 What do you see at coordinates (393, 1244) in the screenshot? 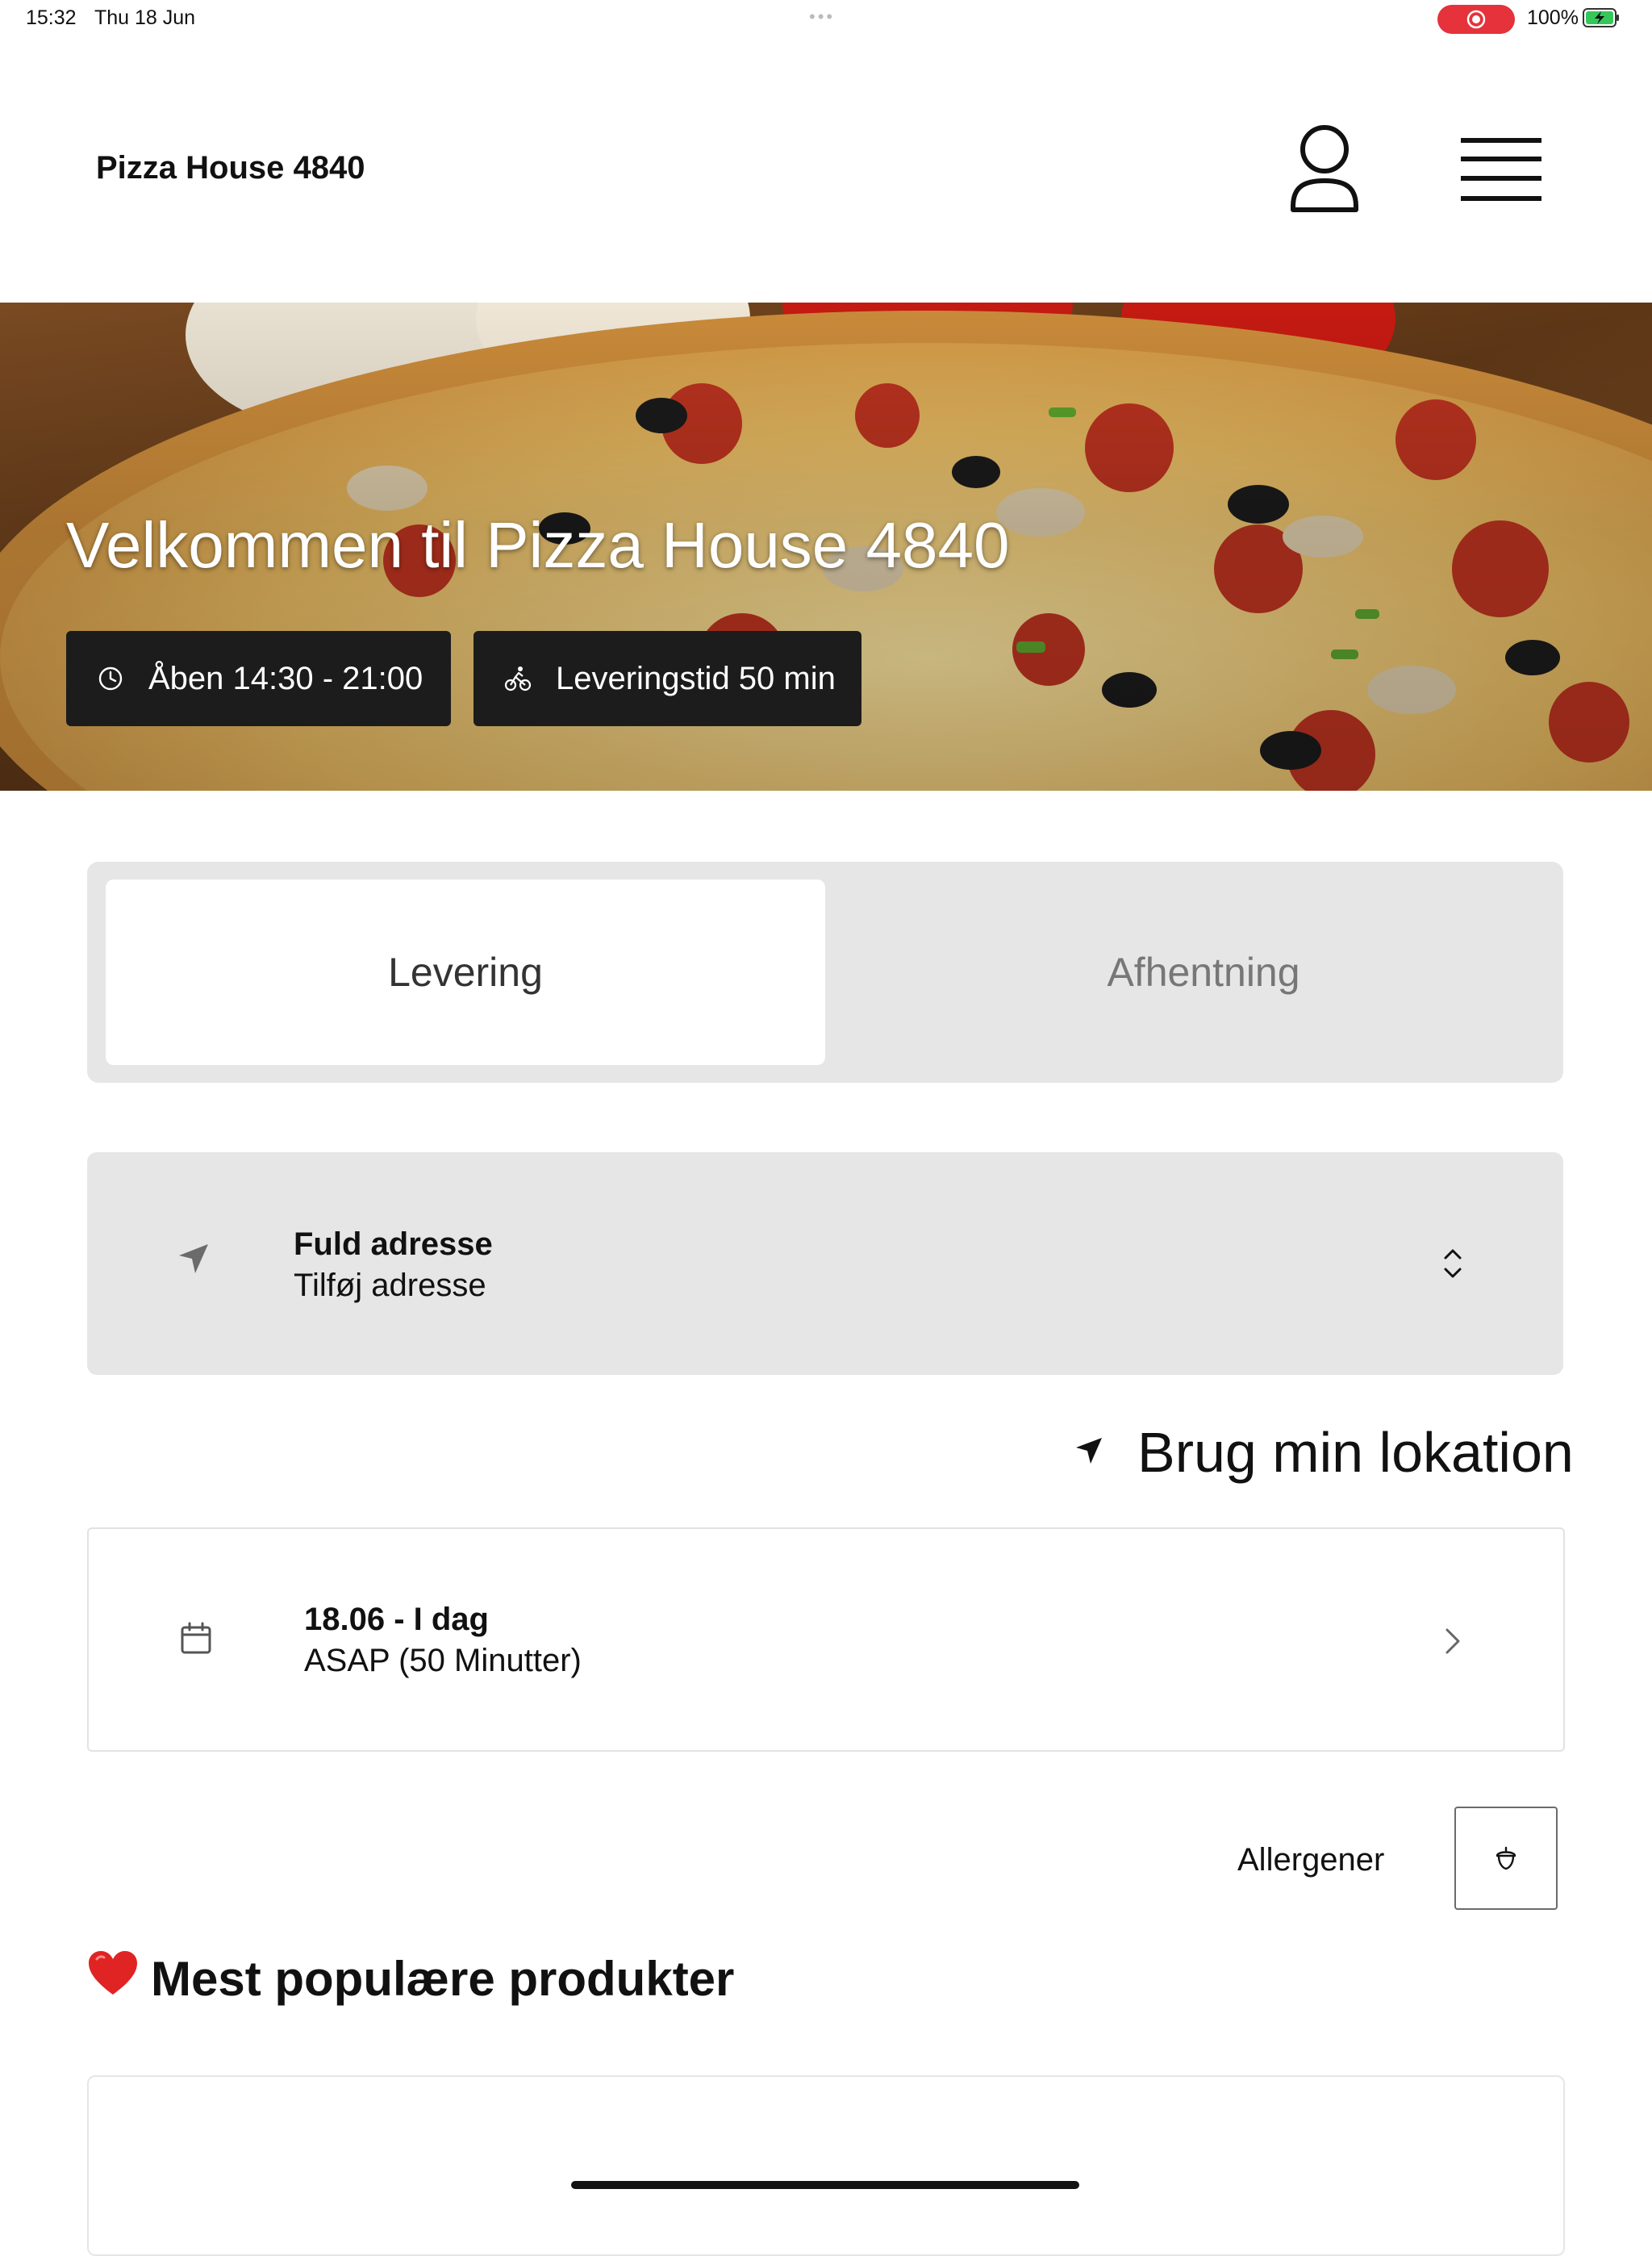
I see `address-title: Fuld adresse` at bounding box center [393, 1244].